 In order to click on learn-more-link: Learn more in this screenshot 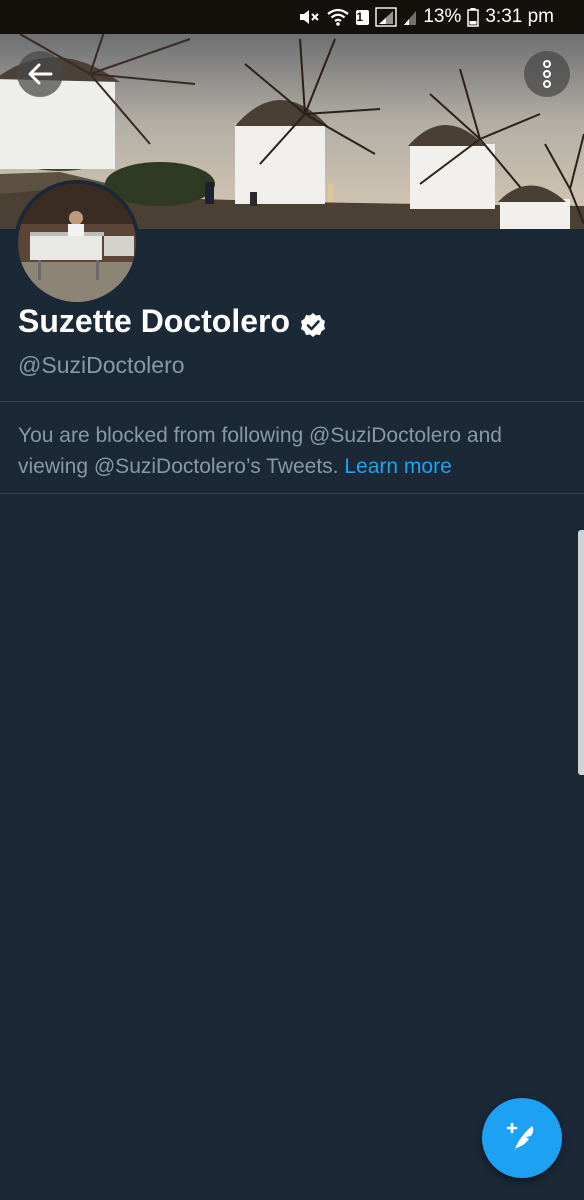, I will do `click(397, 466)`.